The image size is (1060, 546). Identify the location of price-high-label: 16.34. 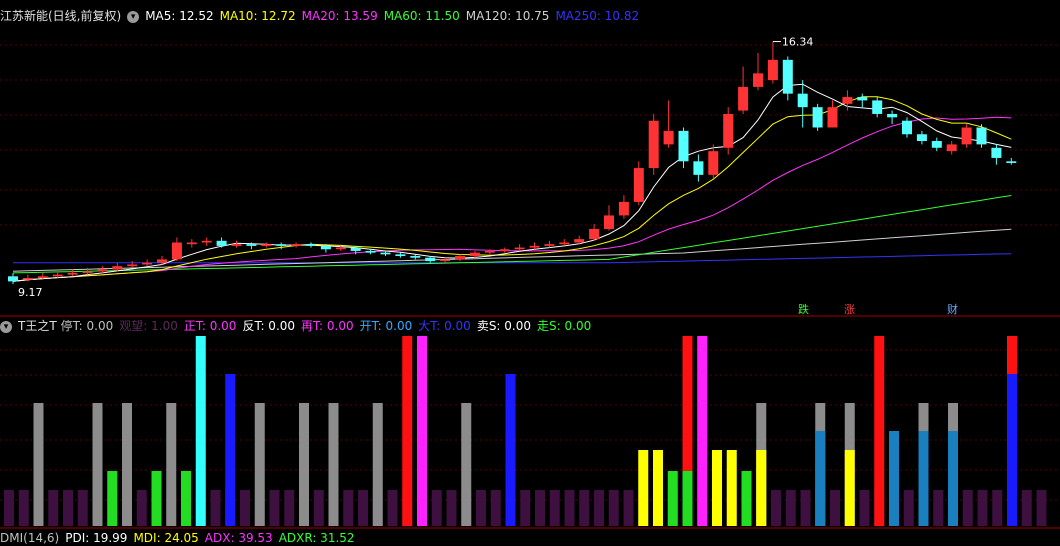
(798, 42).